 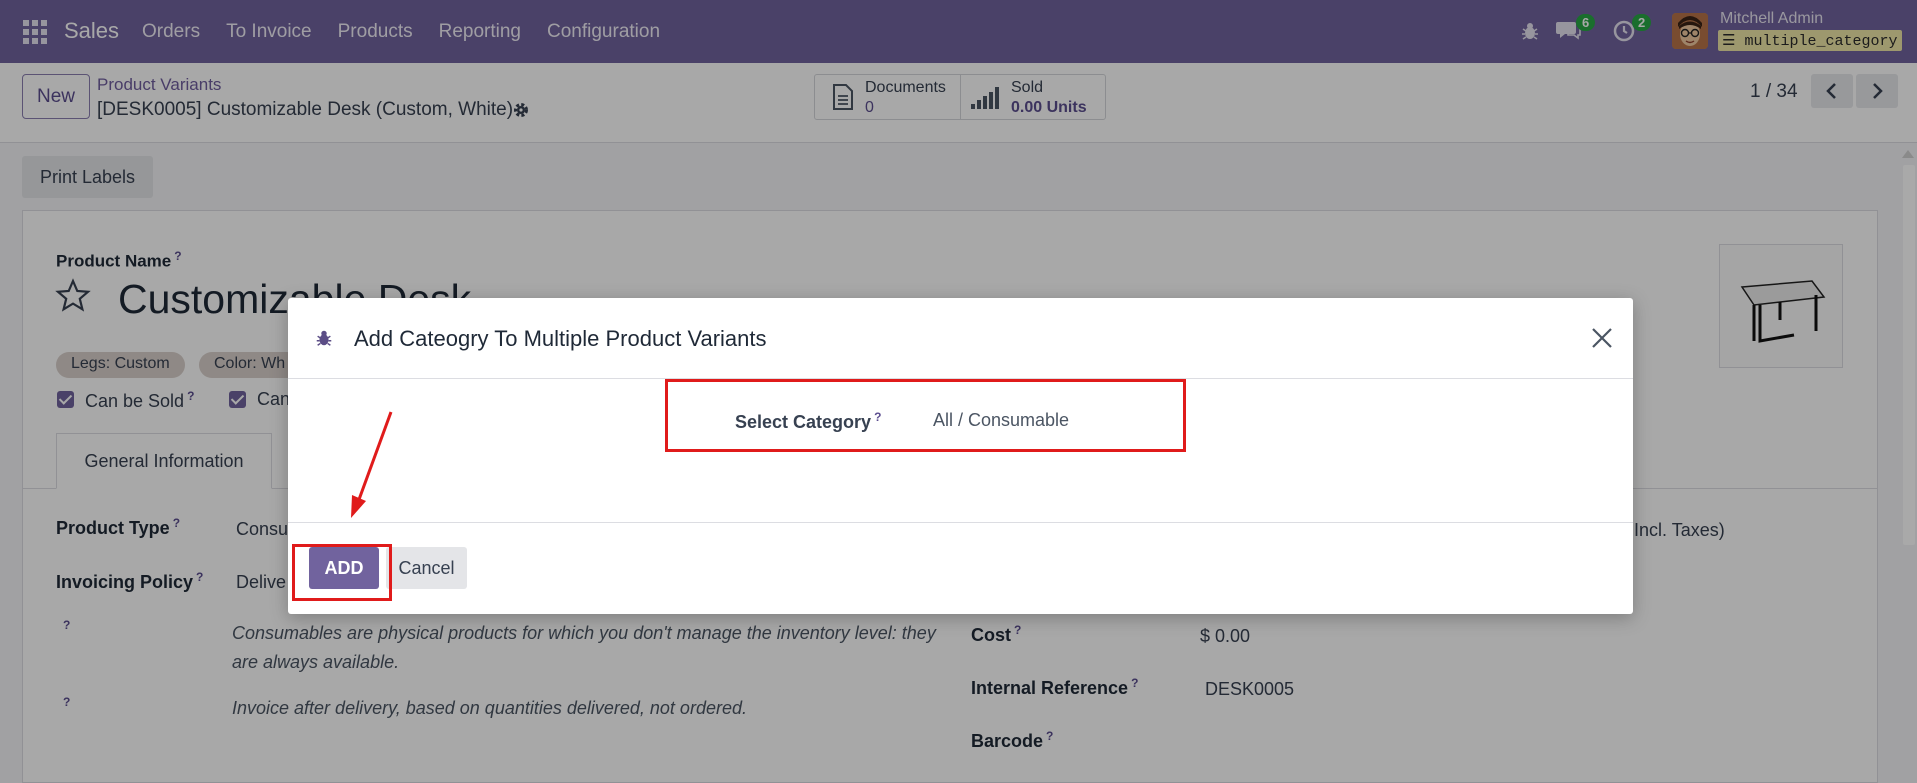 I want to click on highlight-add-box, so click(x=342, y=572).